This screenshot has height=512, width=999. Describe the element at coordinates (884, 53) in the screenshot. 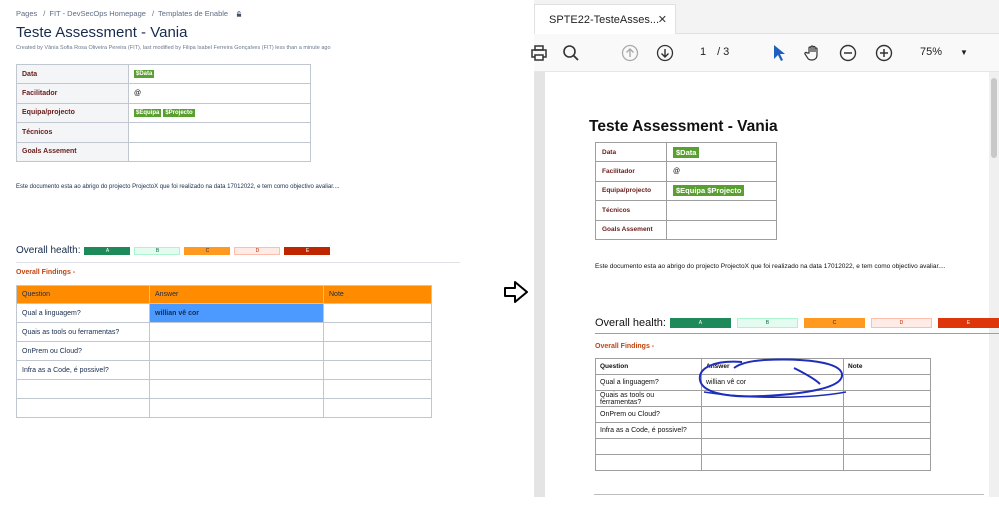

I see `zoom-in-icon` at that location.